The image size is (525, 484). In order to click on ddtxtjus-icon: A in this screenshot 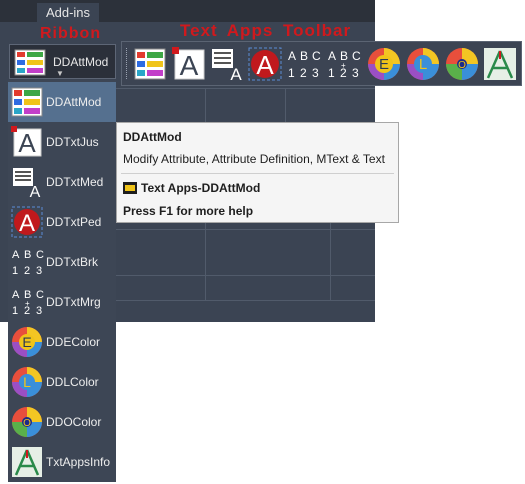, I will do `click(188, 64)`.